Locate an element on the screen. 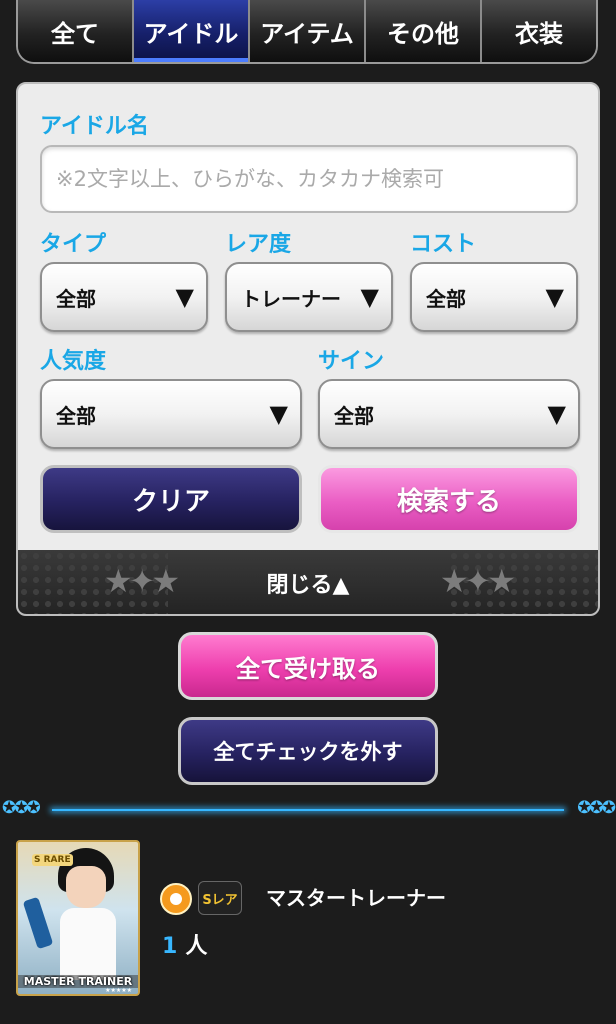 The image size is (616, 1024). tab-all: 全て is located at coordinates (76, 31).